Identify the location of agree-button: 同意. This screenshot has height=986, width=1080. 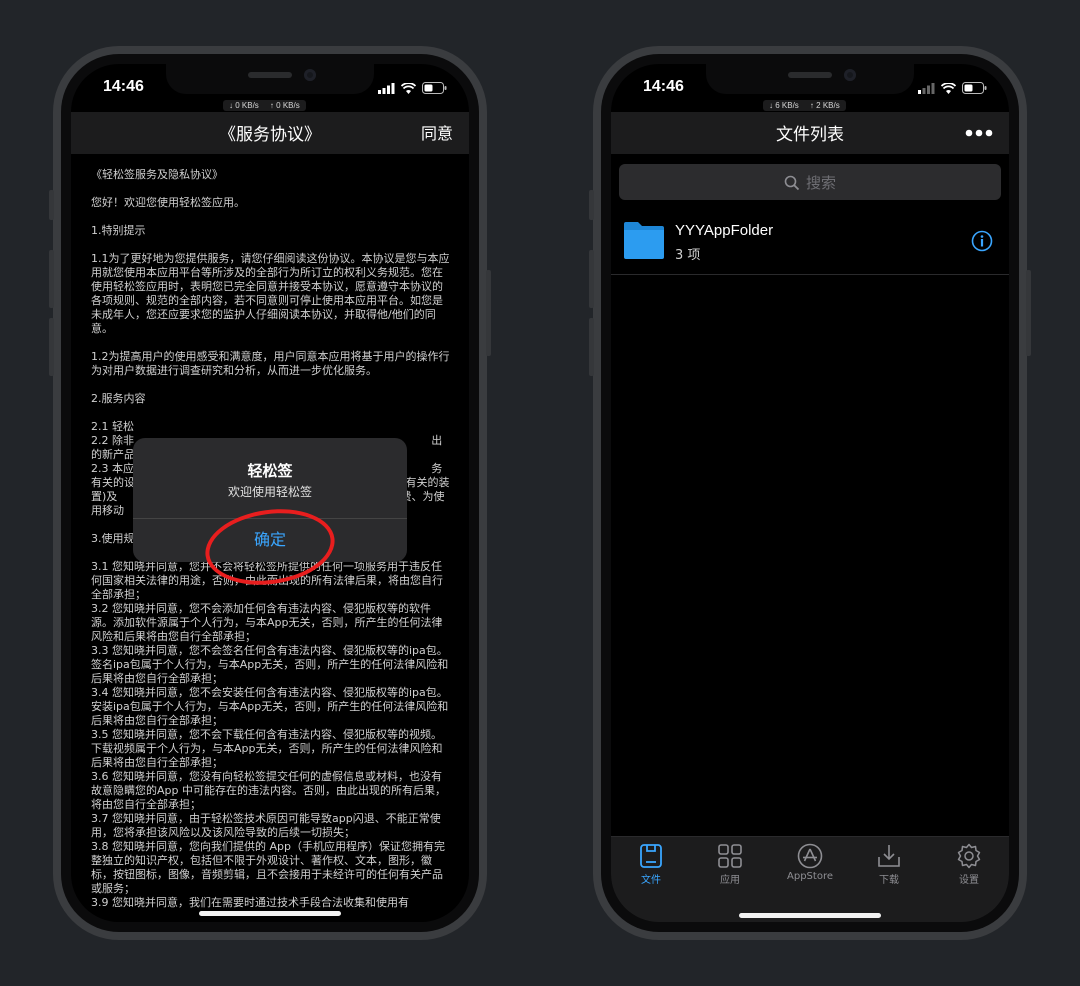
(437, 132).